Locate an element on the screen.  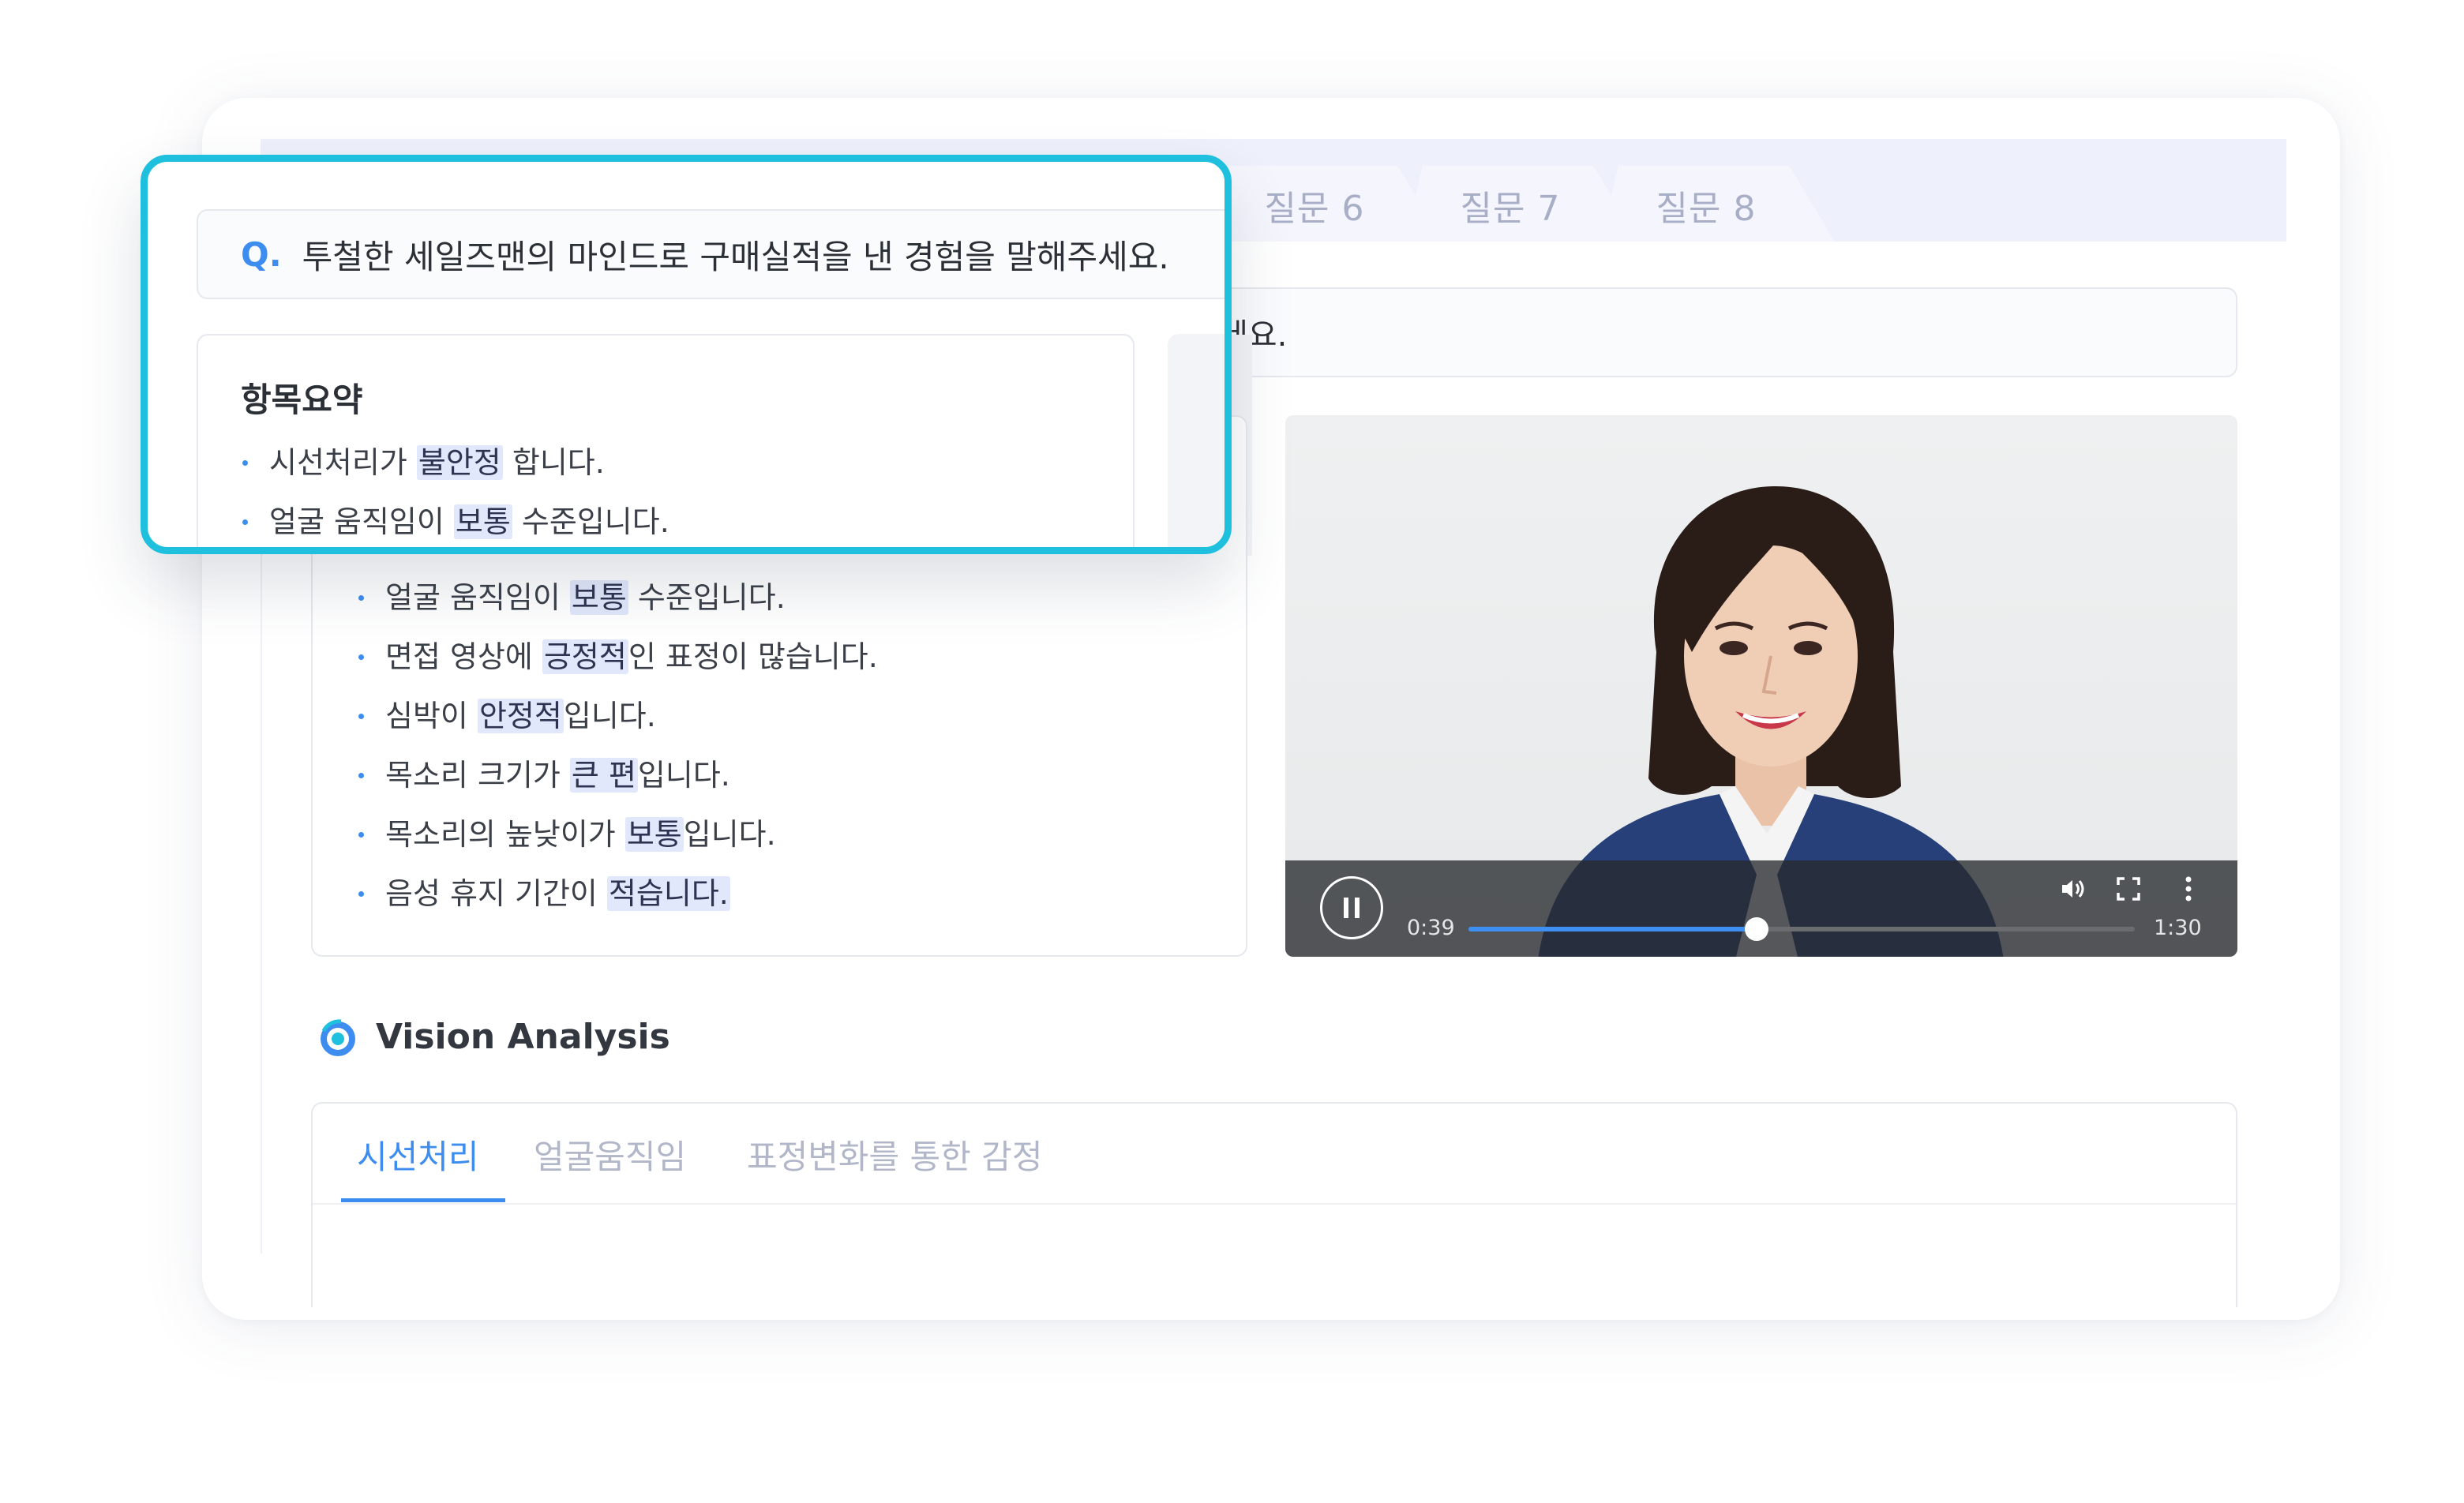
summary-list: 시선처리가 불안정 합니다. 얼굴 움직임이 보통 수준입니다. is located at coordinates (455, 490).